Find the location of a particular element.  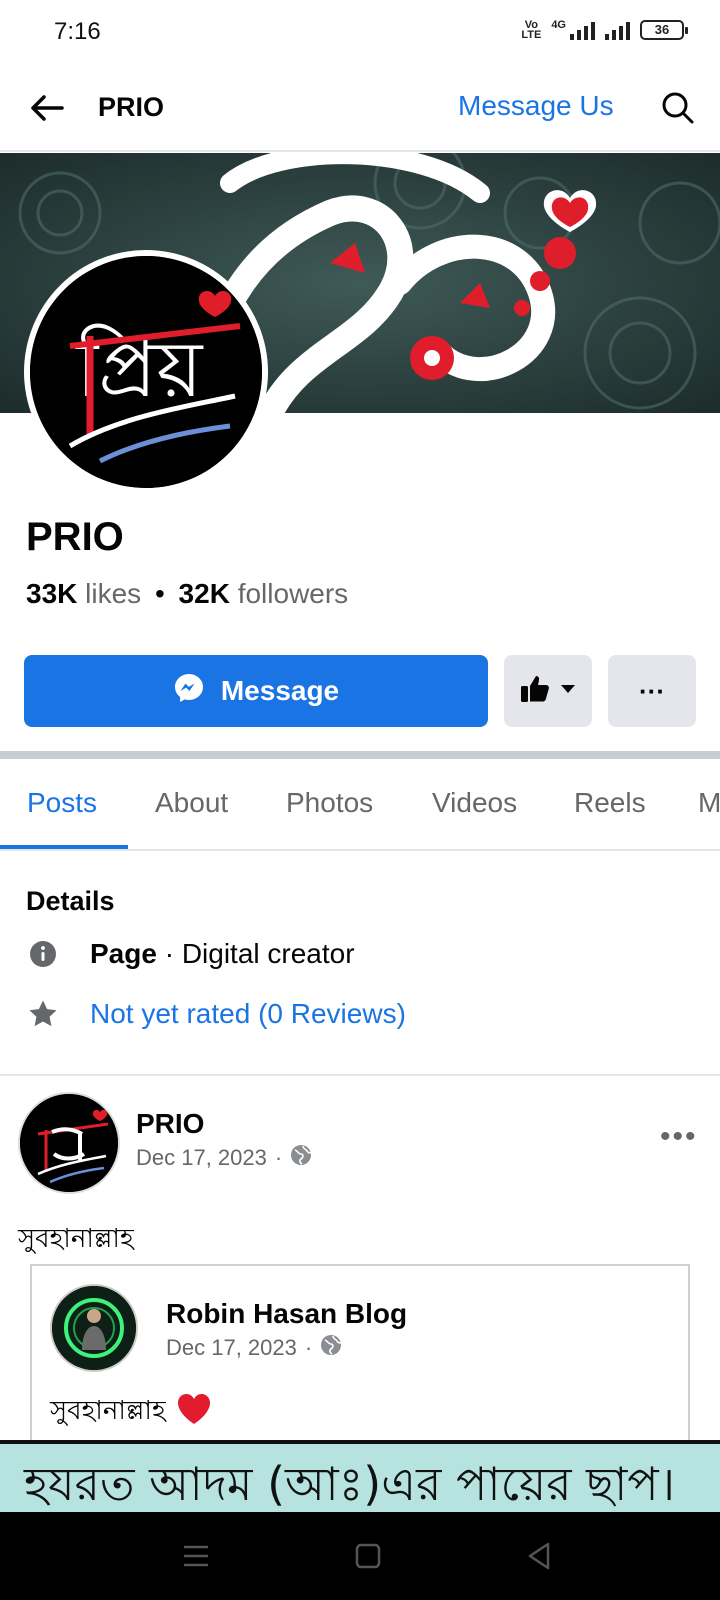

top-app-bar: PRIO Message Us is located at coordinates (360, 108).